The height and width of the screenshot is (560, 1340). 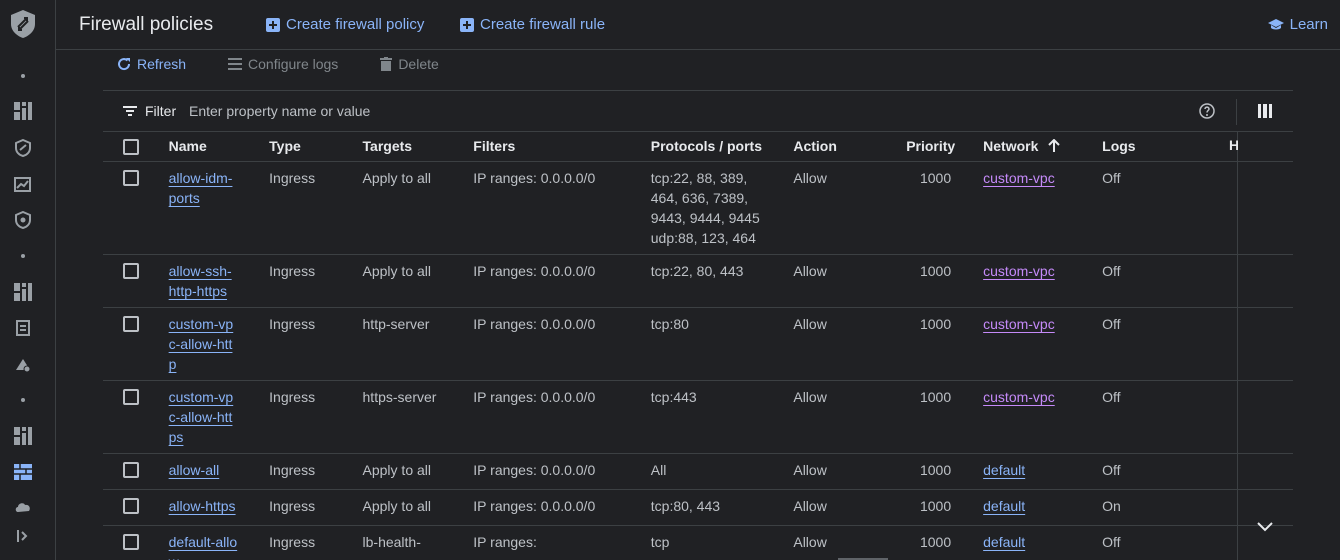 What do you see at coordinates (1233, 145) in the screenshot?
I see `column-header-truncated: H` at bounding box center [1233, 145].